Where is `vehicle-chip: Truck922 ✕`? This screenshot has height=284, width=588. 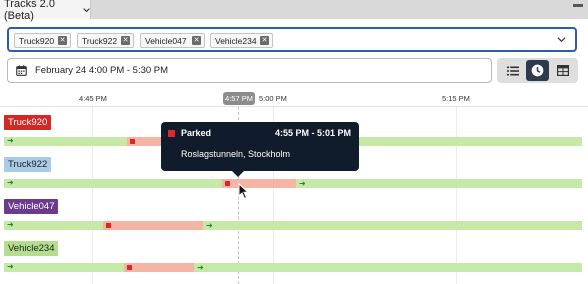
vehicle-chip: Truck922 ✕ is located at coordinates (105, 40).